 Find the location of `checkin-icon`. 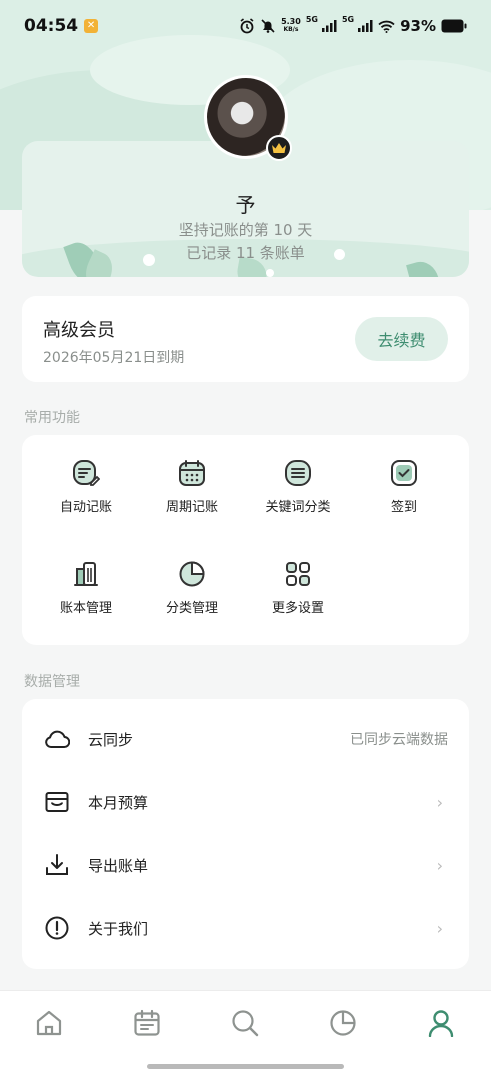

checkin-icon is located at coordinates (404, 473).